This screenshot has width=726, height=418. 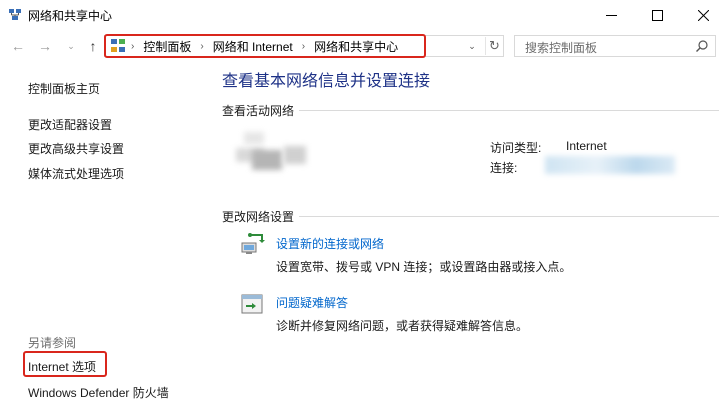 I want to click on change-settings-header-label: 更改网络设置, so click(x=258, y=217).